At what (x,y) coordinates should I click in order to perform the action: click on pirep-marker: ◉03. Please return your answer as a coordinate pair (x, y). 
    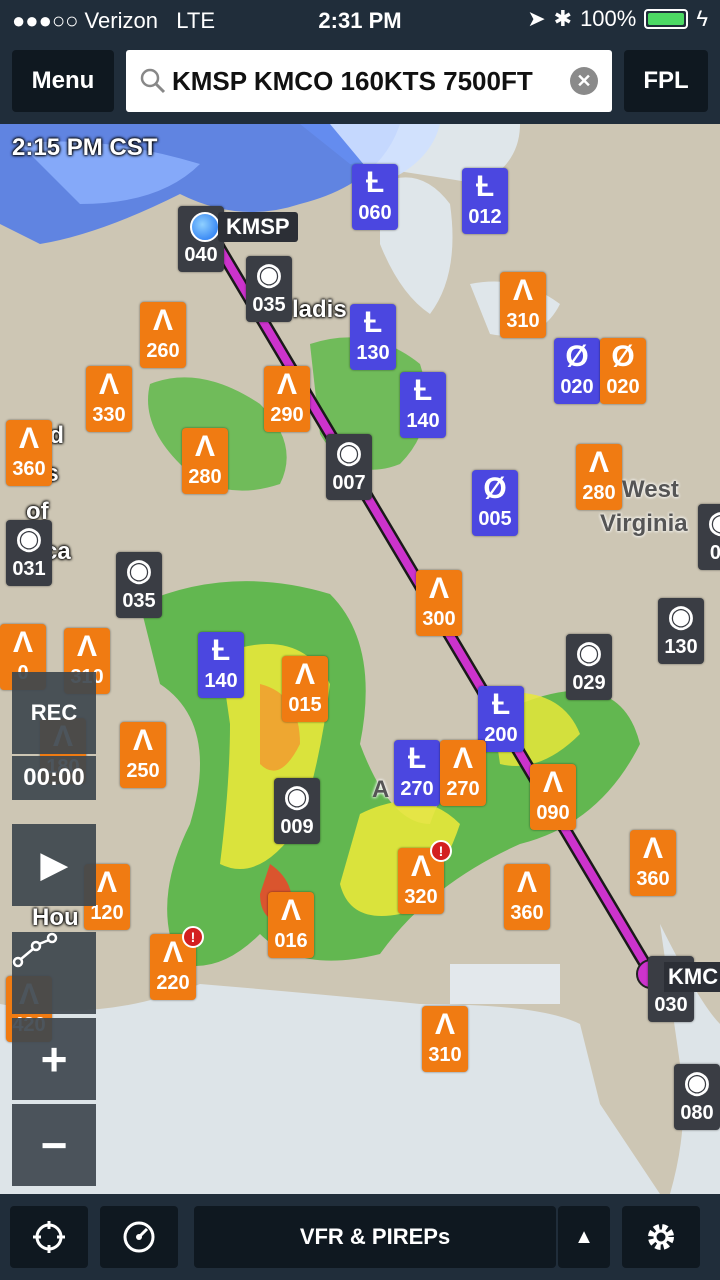
    Looking at the image, I should click on (709, 537).